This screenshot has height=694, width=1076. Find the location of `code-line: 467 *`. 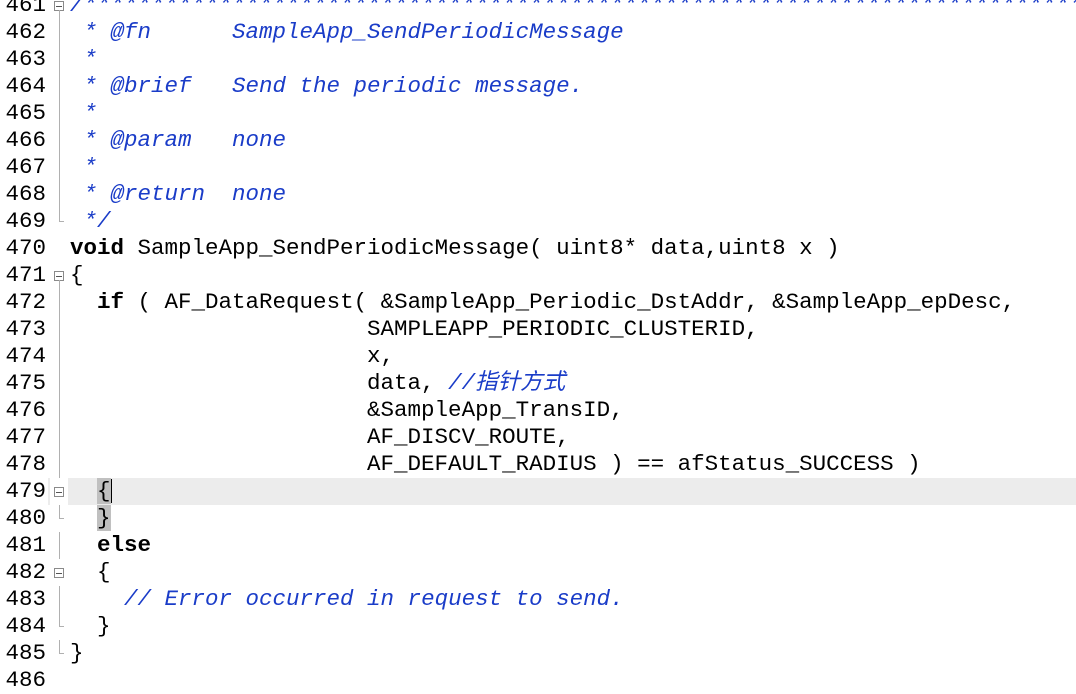

code-line: 467 * is located at coordinates (538, 167).